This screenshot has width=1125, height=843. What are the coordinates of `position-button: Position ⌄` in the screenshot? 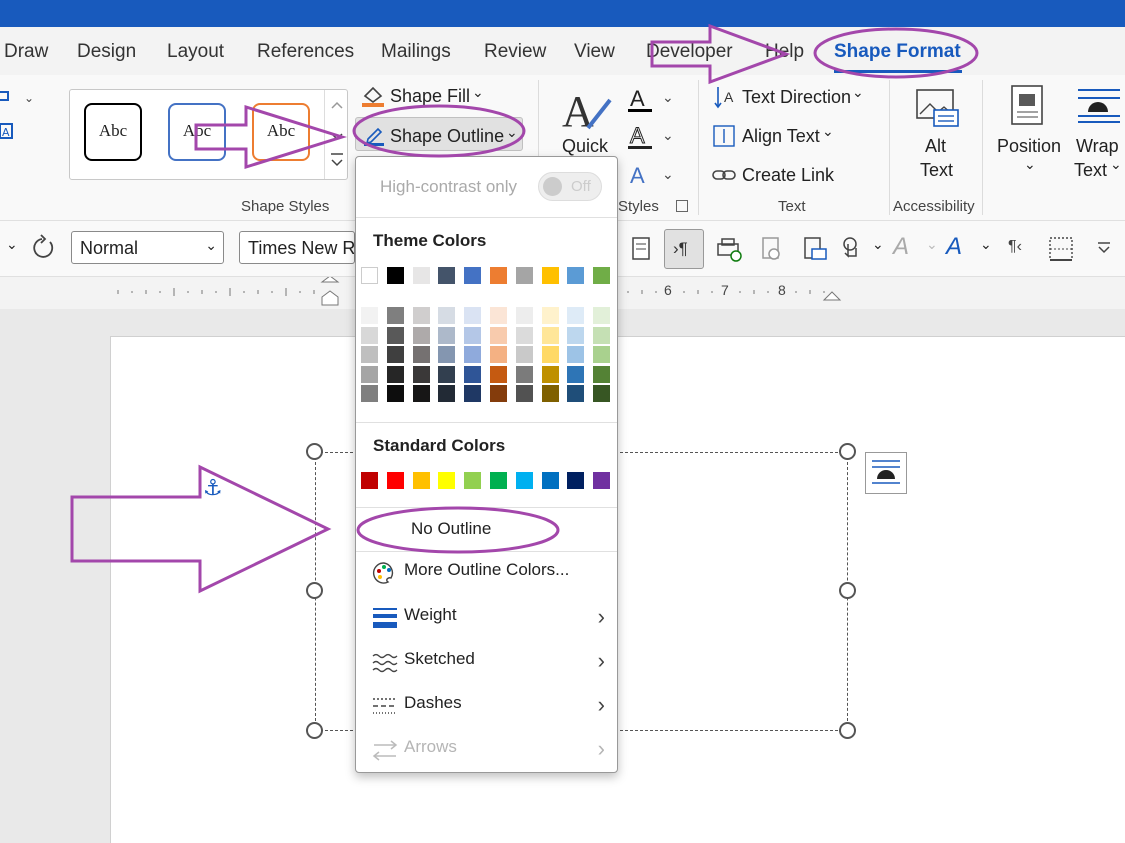 It's located at (1030, 134).